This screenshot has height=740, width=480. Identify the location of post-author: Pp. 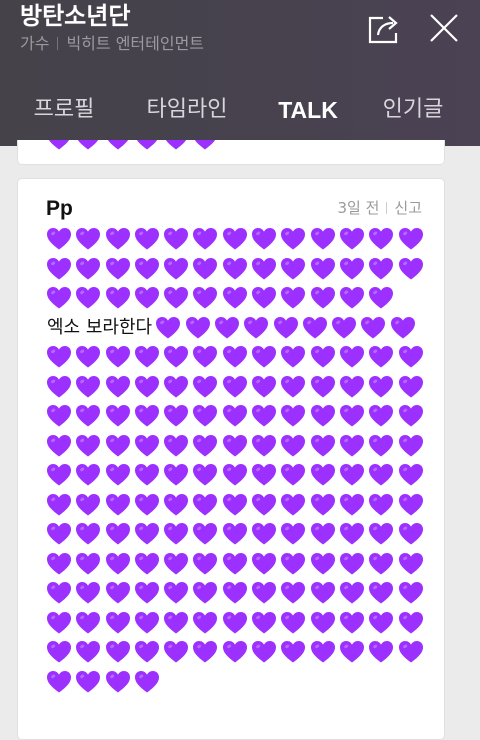
(59, 209).